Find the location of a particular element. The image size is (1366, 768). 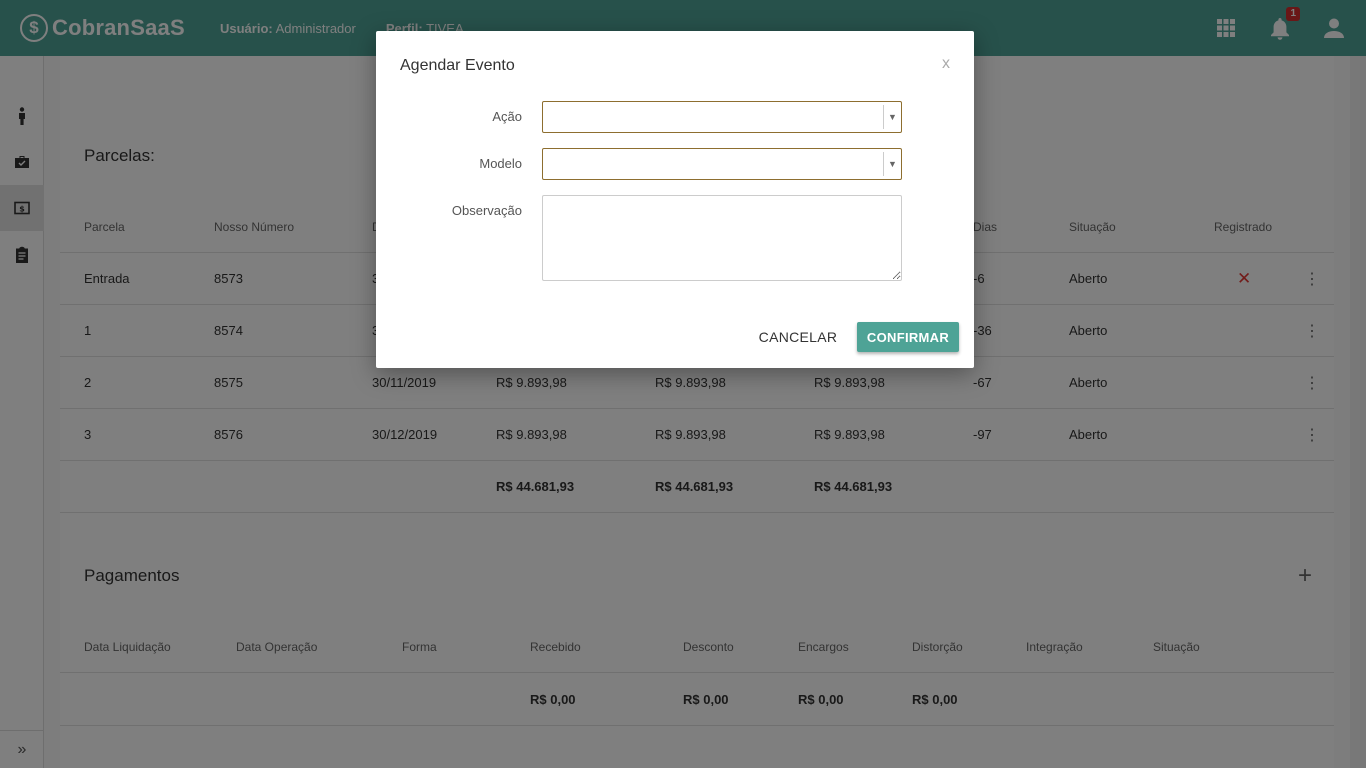

observacao-label: Observação is located at coordinates (486, 210).